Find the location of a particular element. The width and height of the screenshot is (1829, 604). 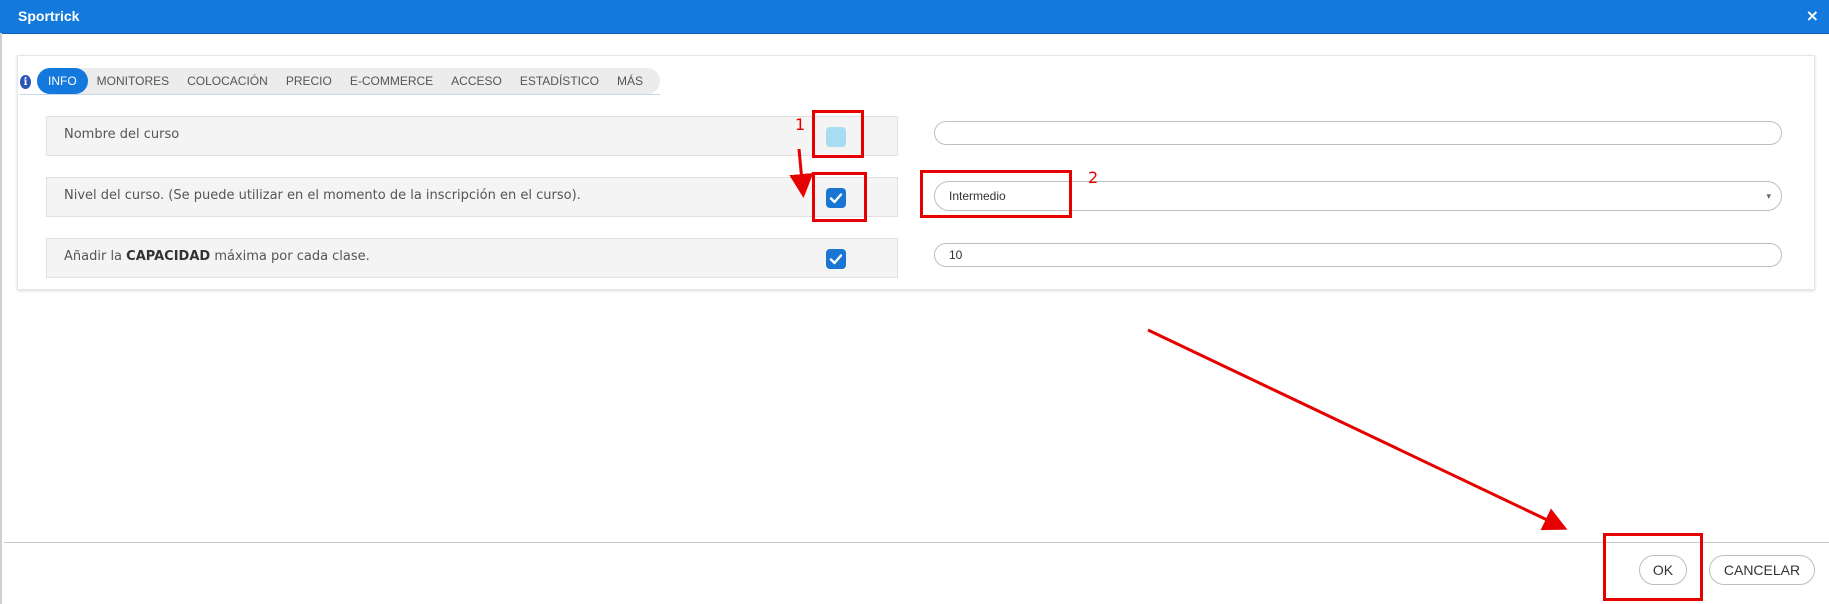

label-part: Añadir la is located at coordinates (95, 256).